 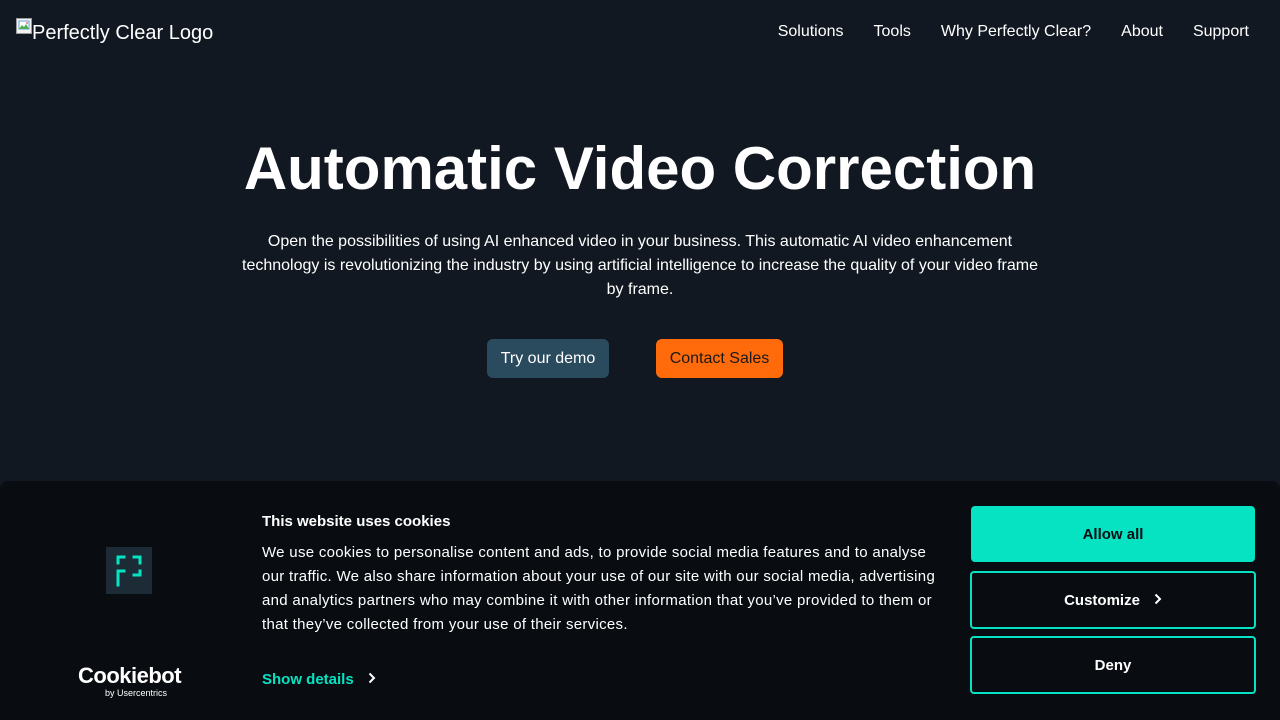 I want to click on nav-item-support: Support, so click(x=1221, y=32).